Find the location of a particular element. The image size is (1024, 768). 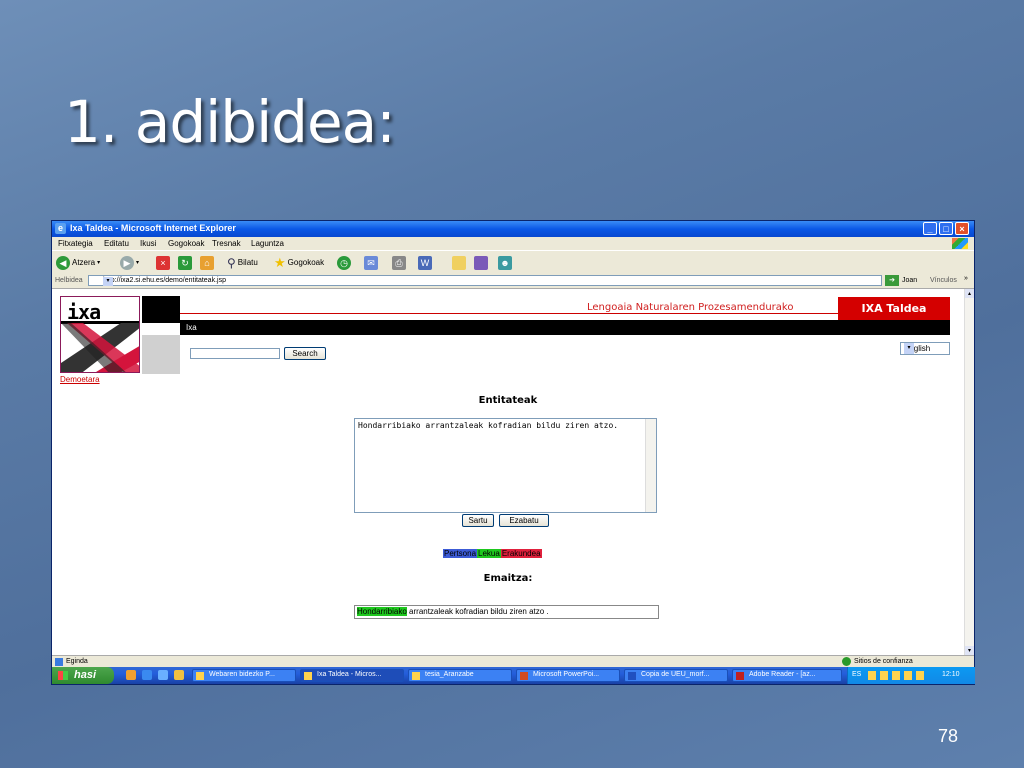

print-icon: ⎙ is located at coordinates (399, 263).